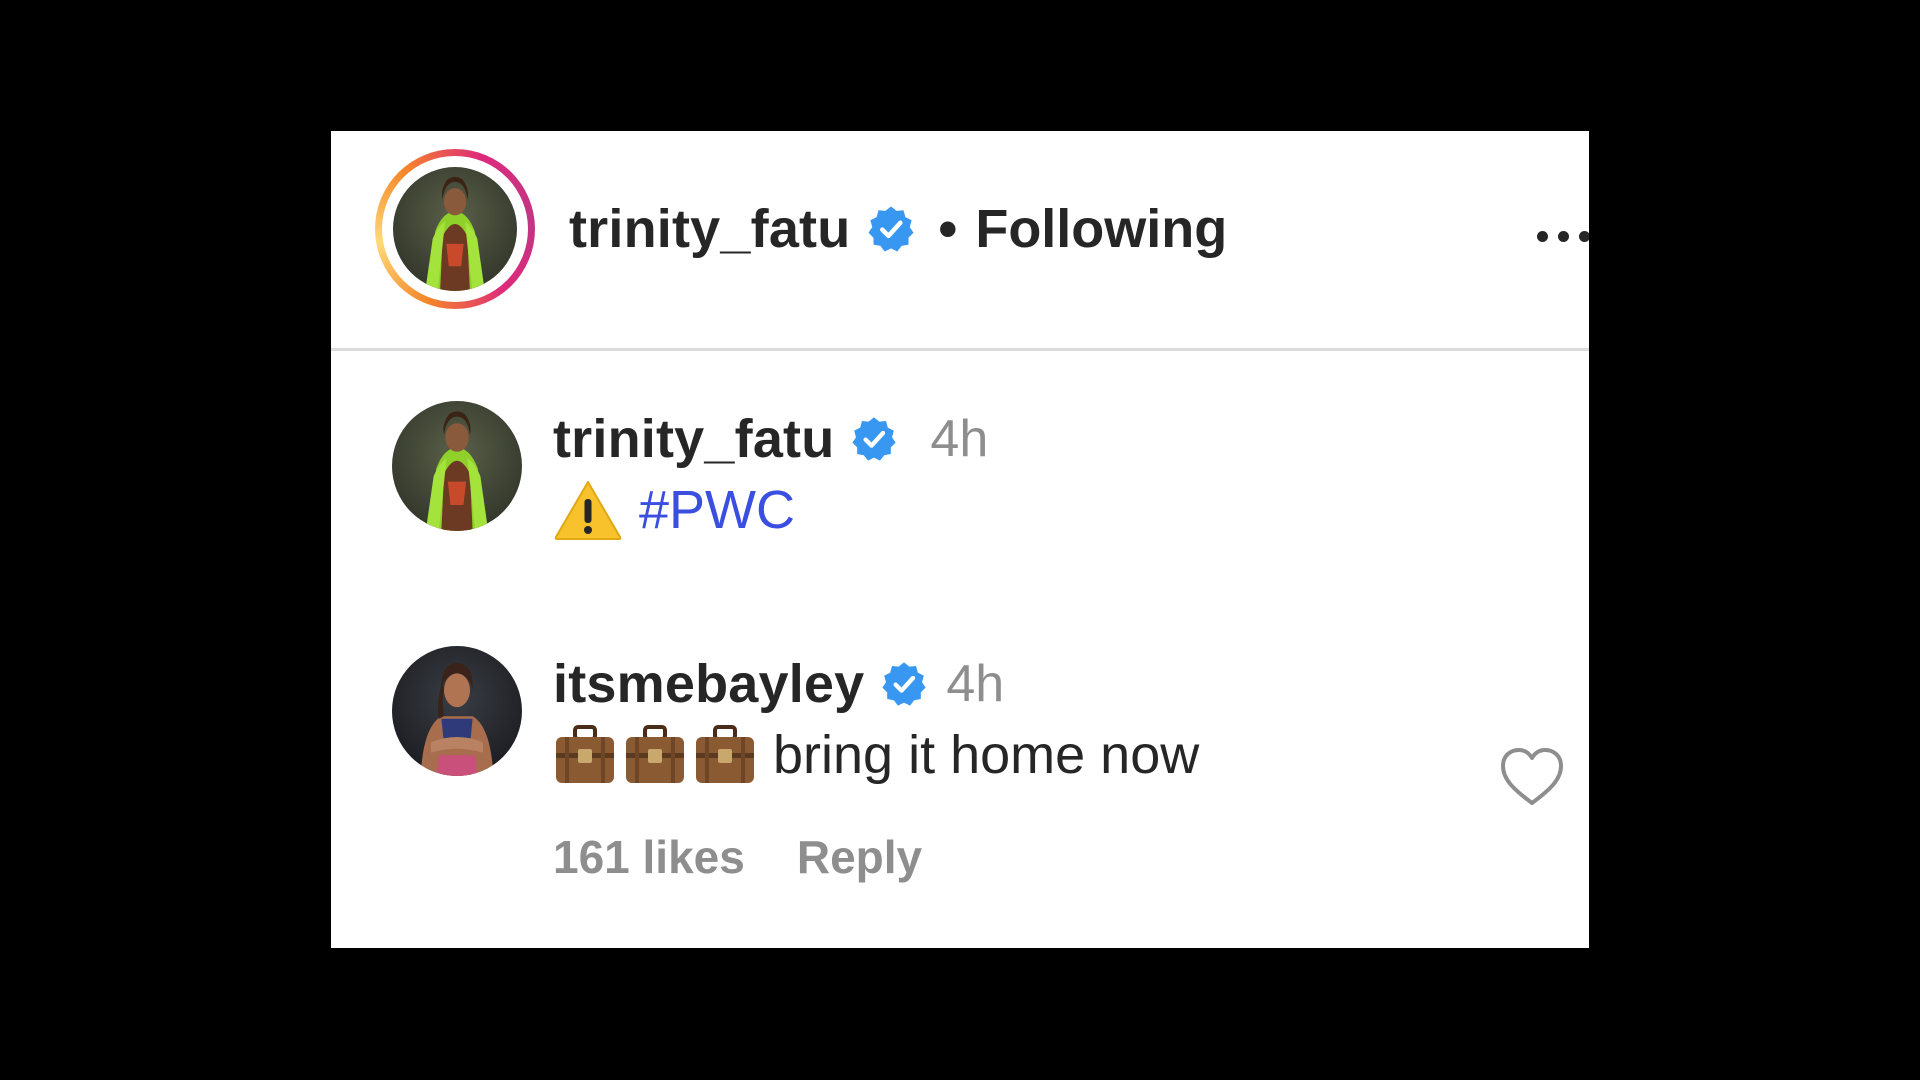 This screenshot has height=1080, width=1920. I want to click on caption-comment: trinity_fatu 4h #PWC, so click(960, 486).